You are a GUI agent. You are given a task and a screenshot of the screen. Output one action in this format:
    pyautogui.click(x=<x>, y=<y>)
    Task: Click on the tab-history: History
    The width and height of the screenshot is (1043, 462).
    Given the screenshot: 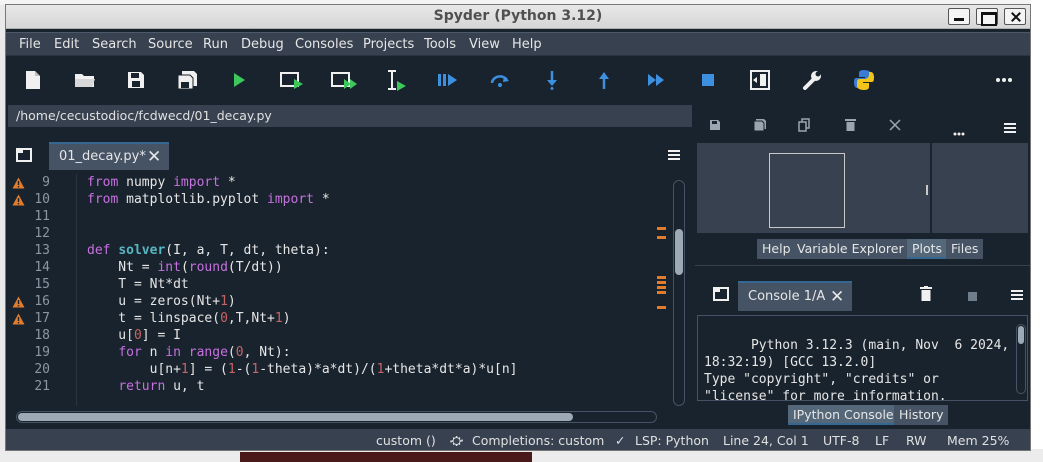 What is the action you would take?
    pyautogui.click(x=921, y=415)
    